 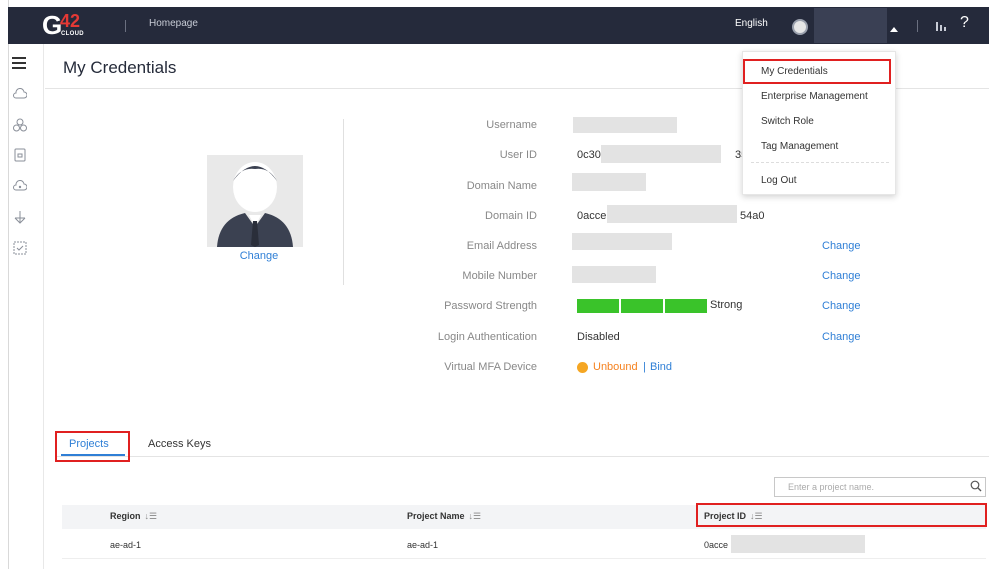 What do you see at coordinates (787, 121) in the screenshot?
I see `menu-item-switch-role: Switch Role` at bounding box center [787, 121].